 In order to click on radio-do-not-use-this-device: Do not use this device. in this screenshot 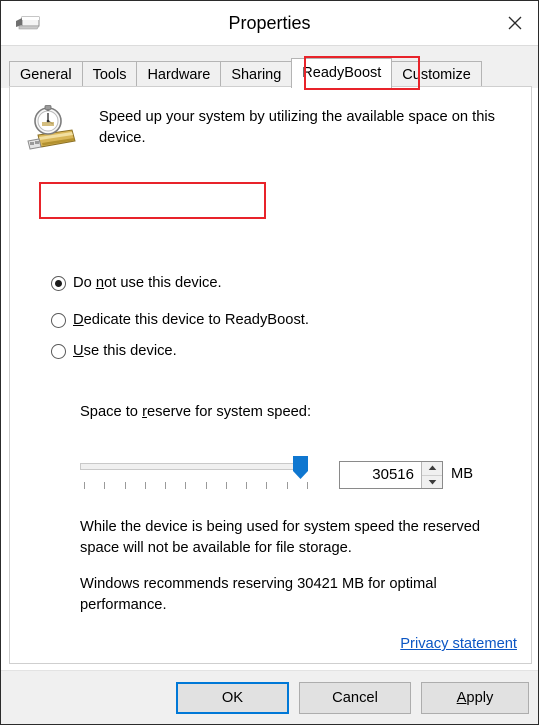, I will do `click(136, 283)`.